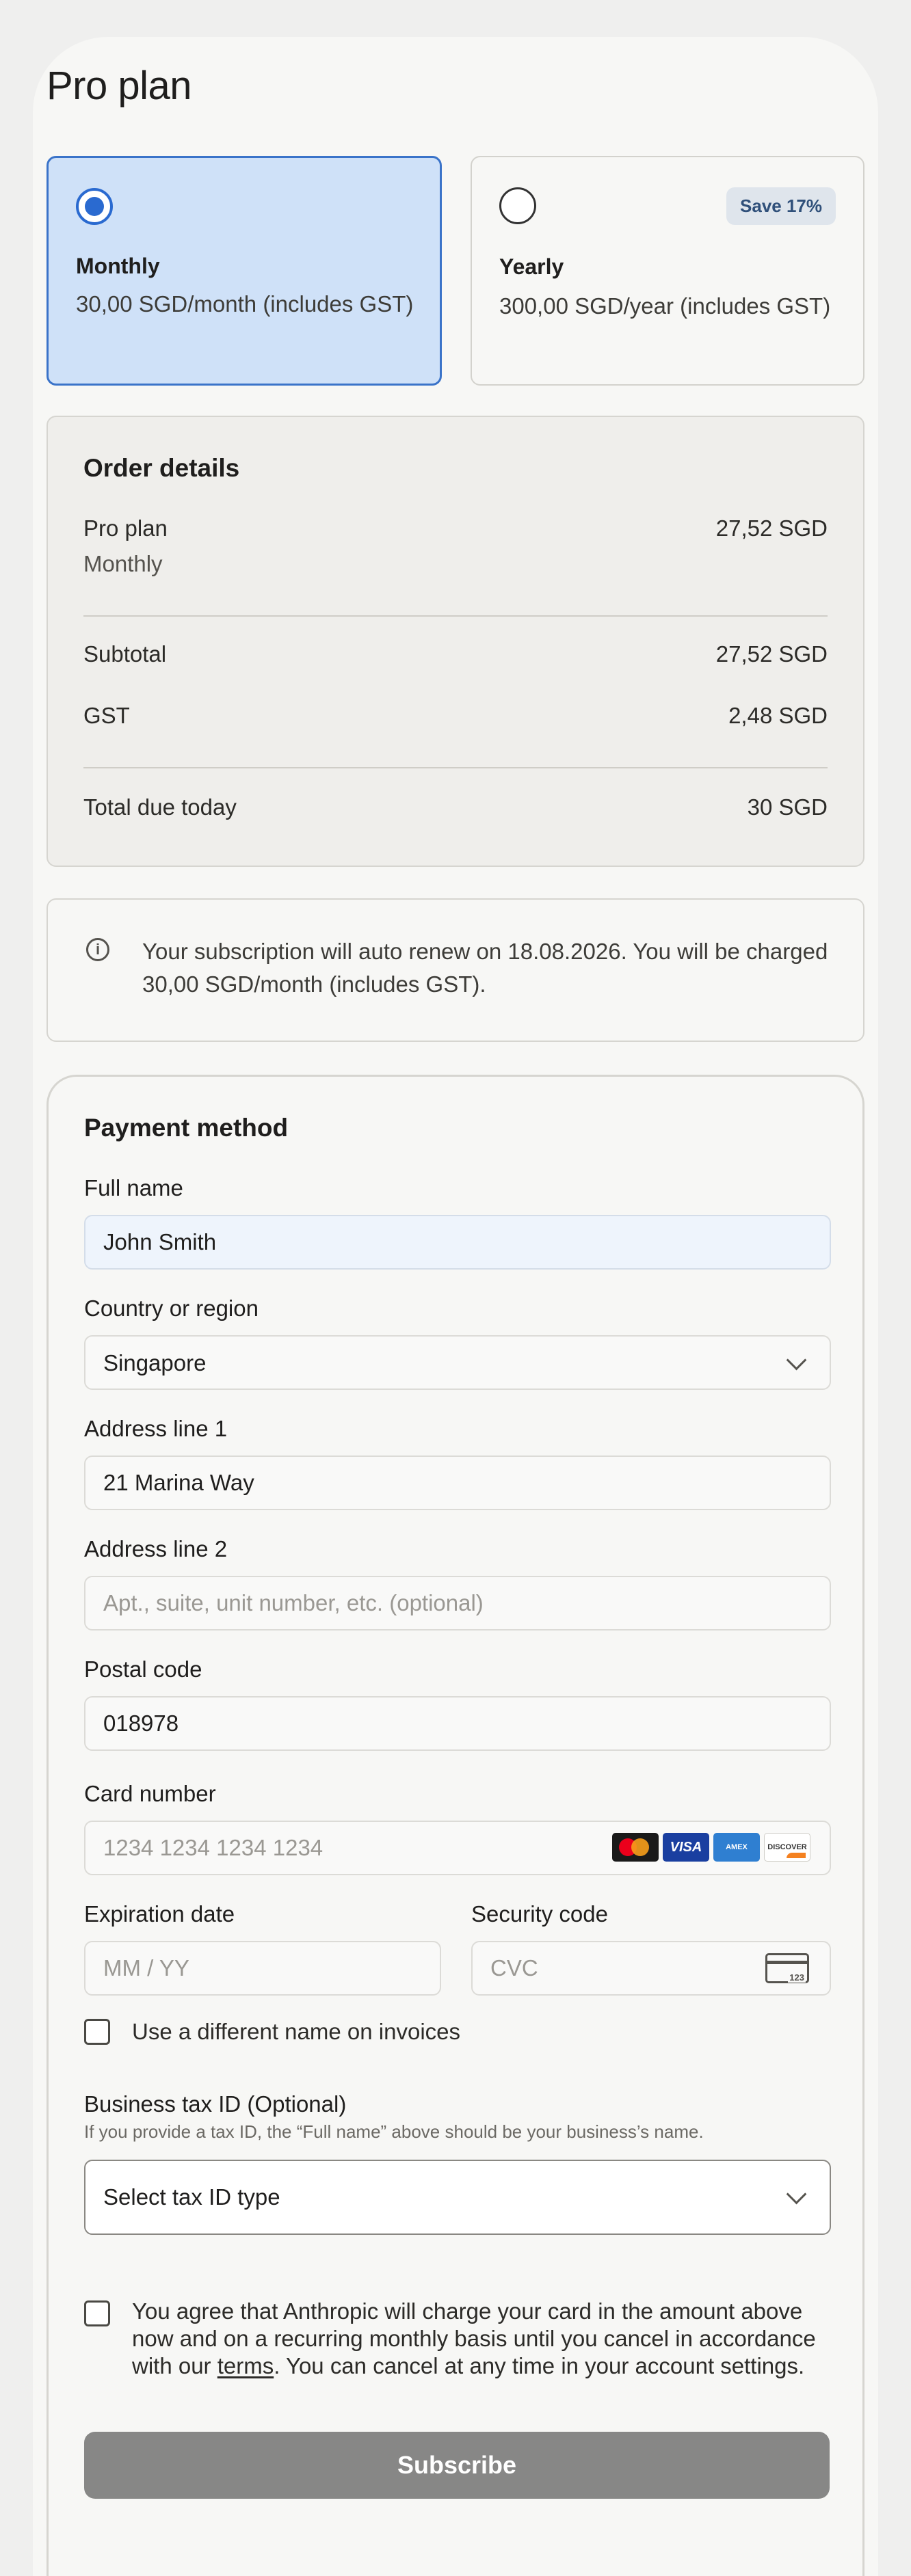 This screenshot has height=2576, width=911. What do you see at coordinates (458, 1848) in the screenshot?
I see `card-number-field: VISA AMEX DISCOVER` at bounding box center [458, 1848].